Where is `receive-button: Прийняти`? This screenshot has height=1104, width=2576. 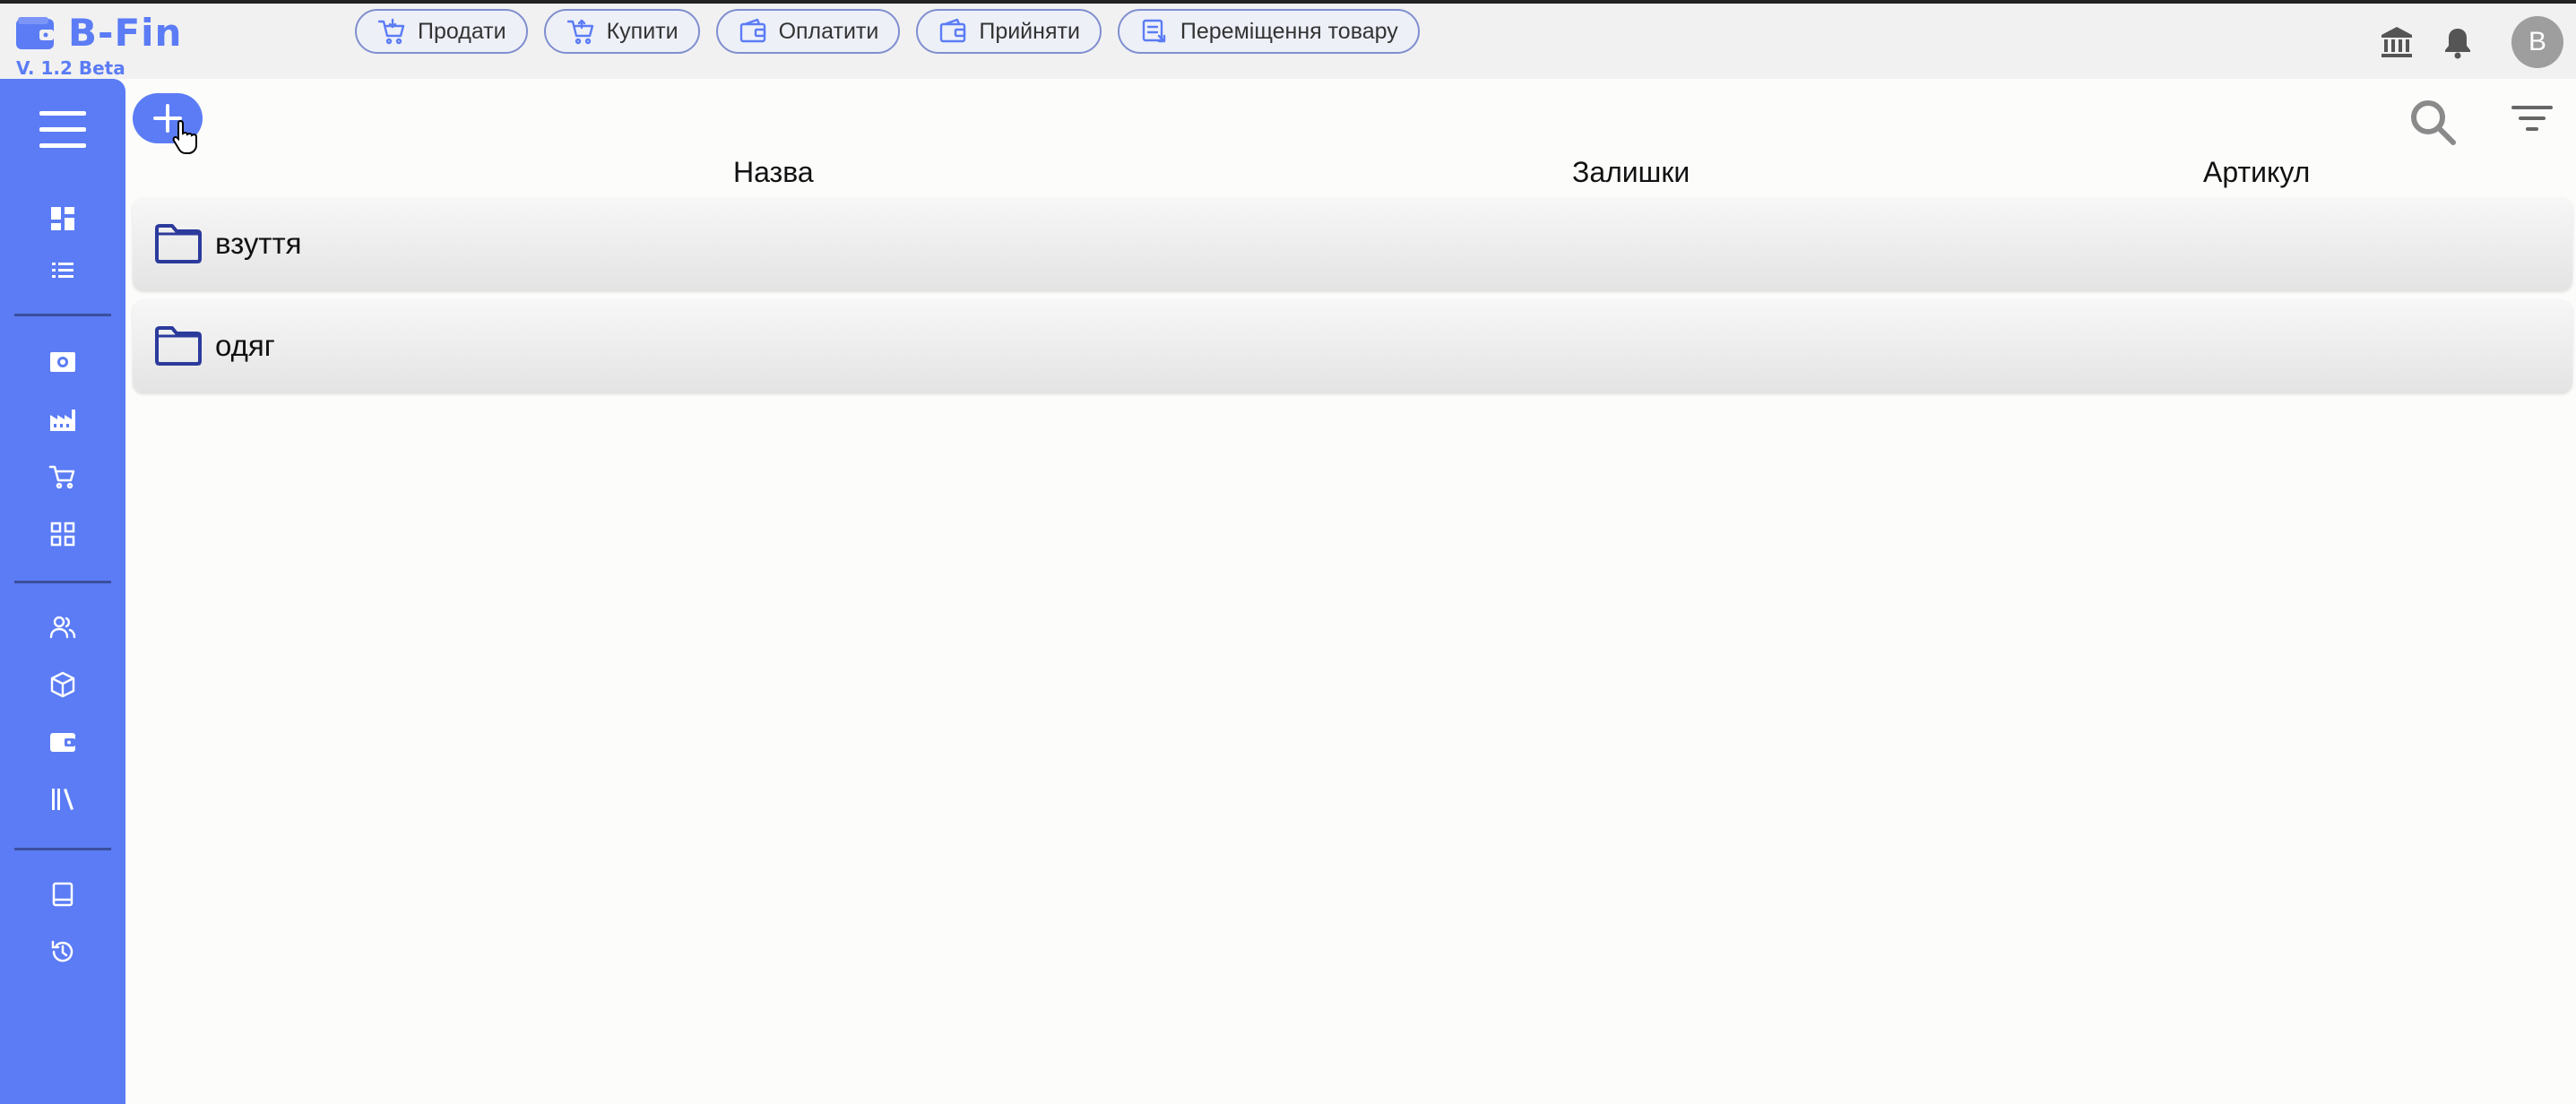
receive-button: Прийняти is located at coordinates (1009, 32).